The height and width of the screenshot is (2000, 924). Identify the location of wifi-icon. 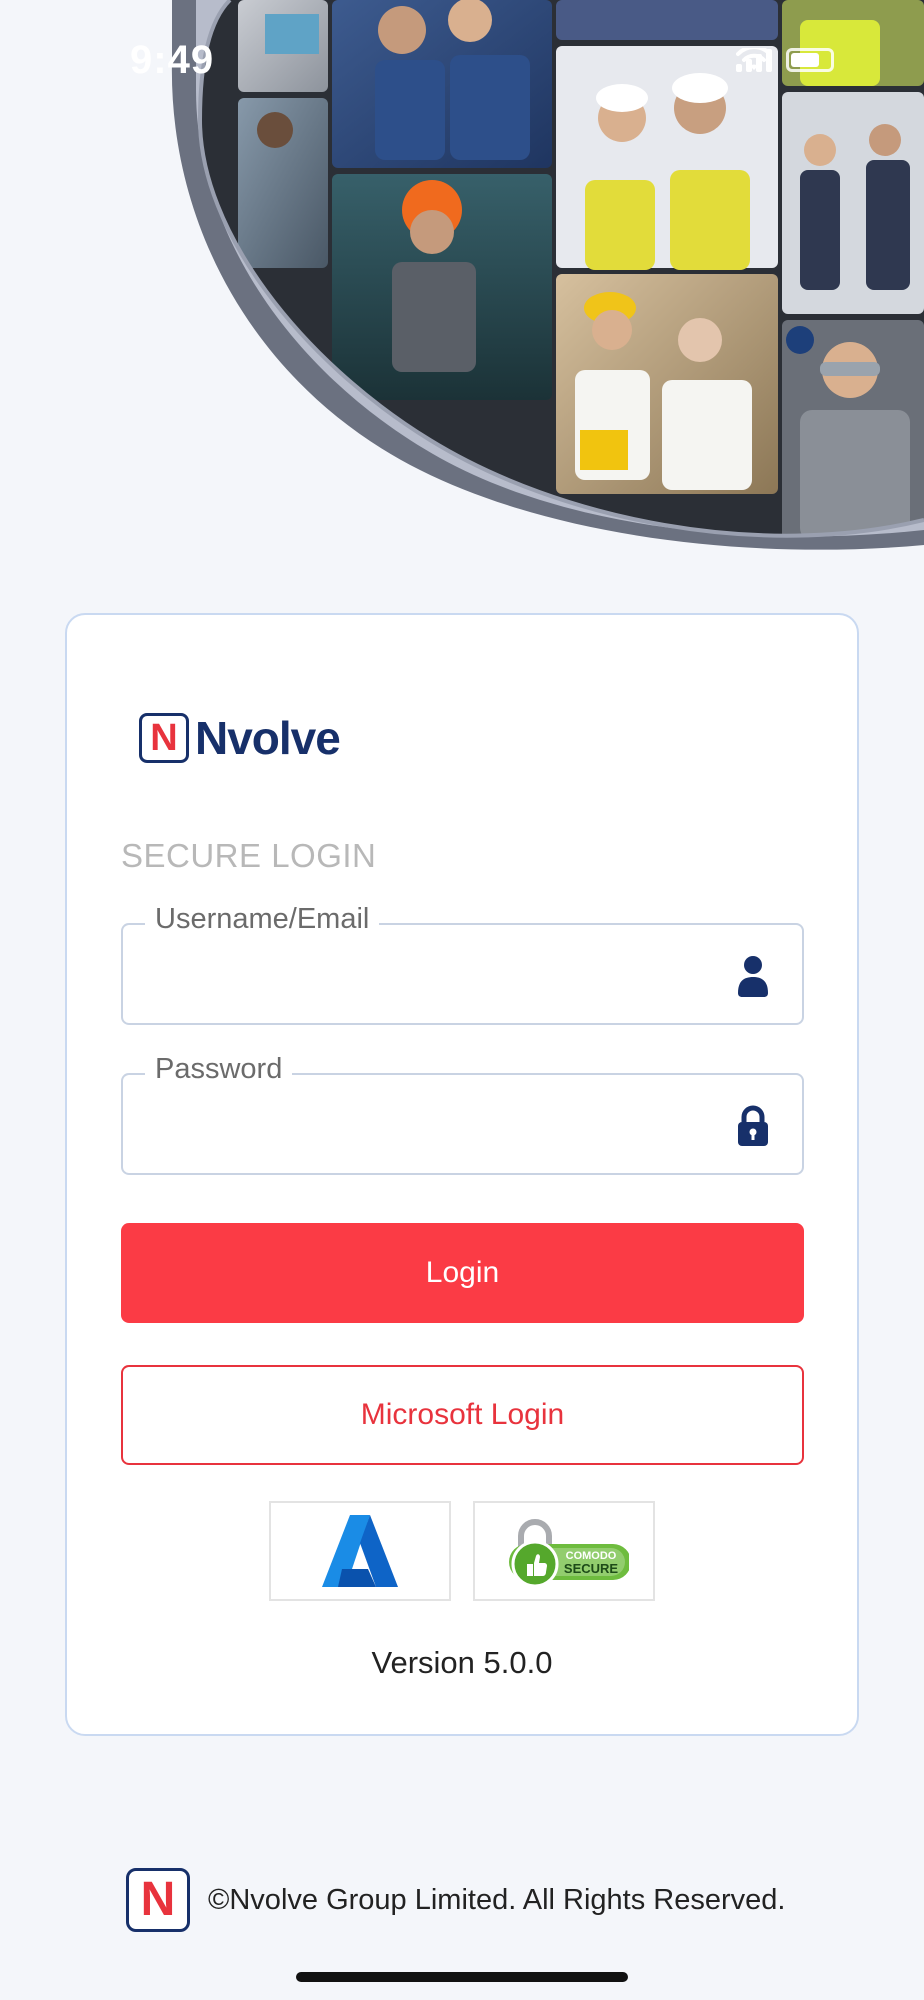
(754, 59).